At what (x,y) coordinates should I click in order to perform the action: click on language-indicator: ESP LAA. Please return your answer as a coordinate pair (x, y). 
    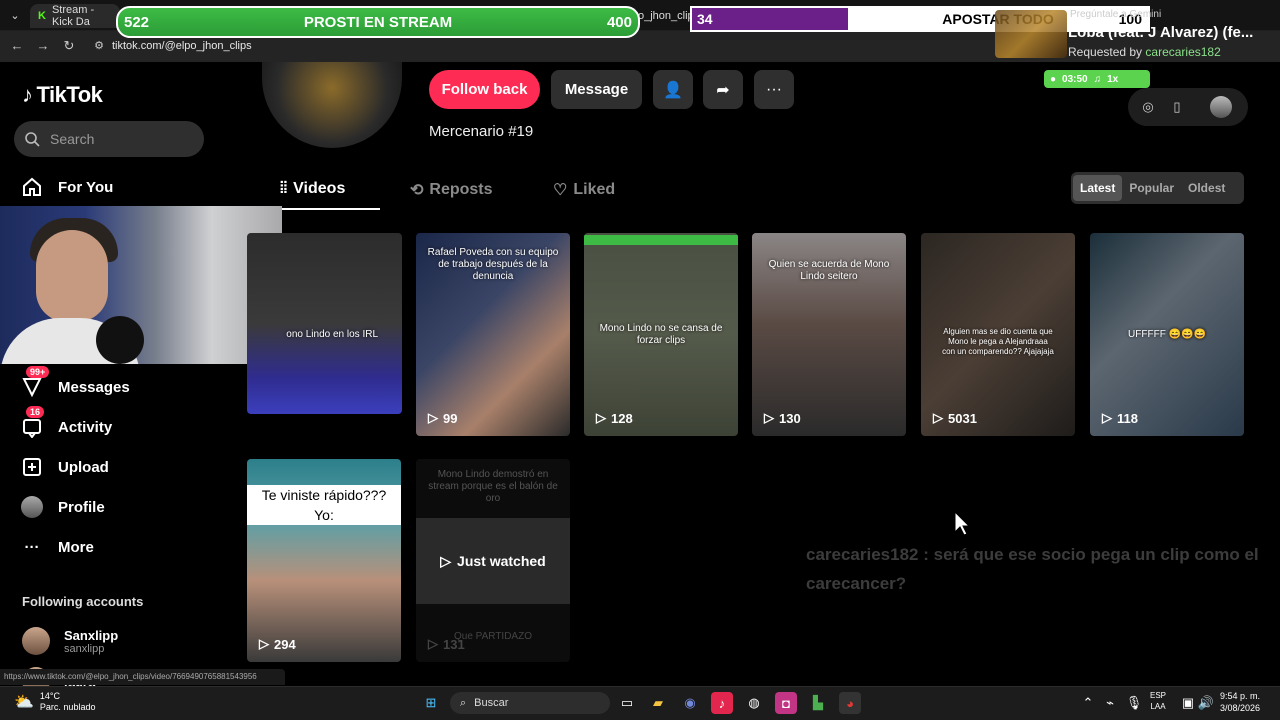
    Looking at the image, I should click on (1158, 701).